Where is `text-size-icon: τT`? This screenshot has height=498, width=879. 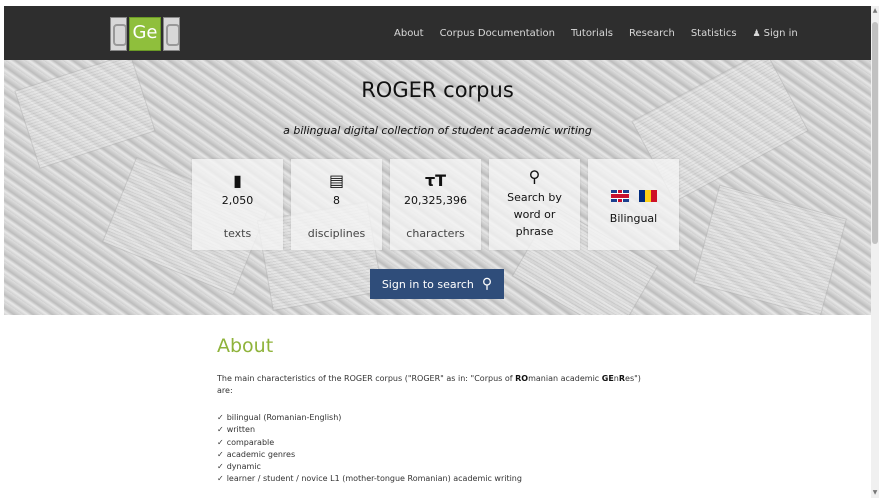 text-size-icon: τT is located at coordinates (435, 180).